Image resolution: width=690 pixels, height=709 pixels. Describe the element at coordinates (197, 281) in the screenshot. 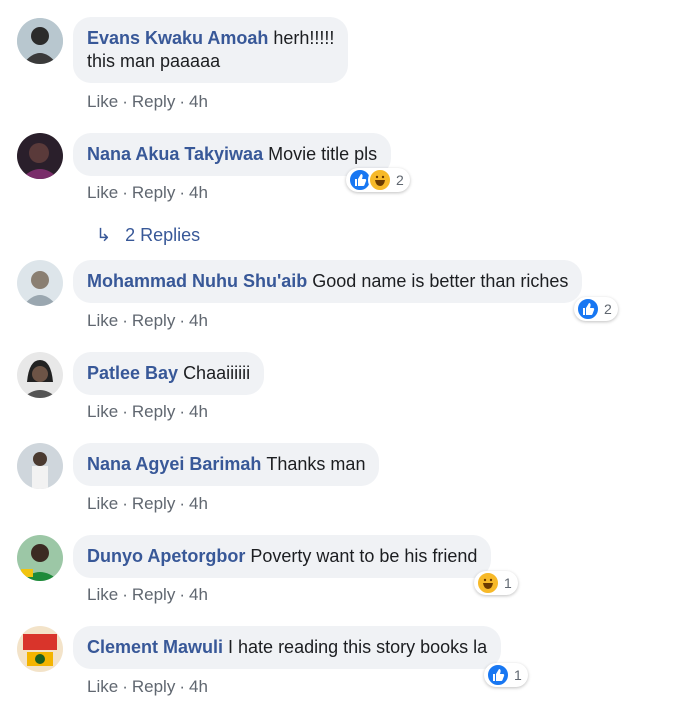

I see `comment-author: Mohammad Nuhu Shu'aib` at that location.